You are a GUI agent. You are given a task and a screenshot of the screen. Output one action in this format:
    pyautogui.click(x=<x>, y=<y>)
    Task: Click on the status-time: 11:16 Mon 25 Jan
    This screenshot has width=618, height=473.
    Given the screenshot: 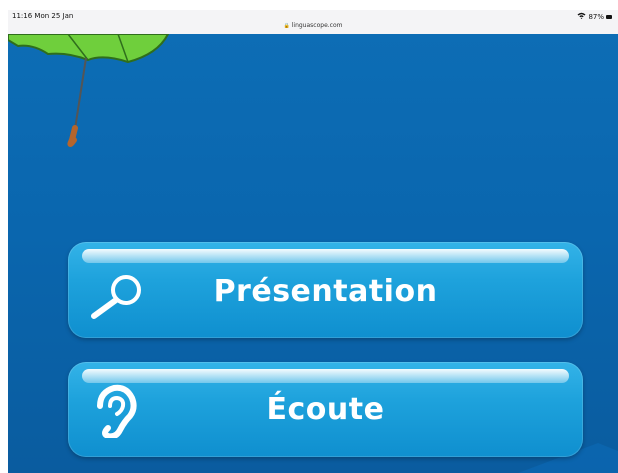 What is the action you would take?
    pyautogui.click(x=43, y=16)
    